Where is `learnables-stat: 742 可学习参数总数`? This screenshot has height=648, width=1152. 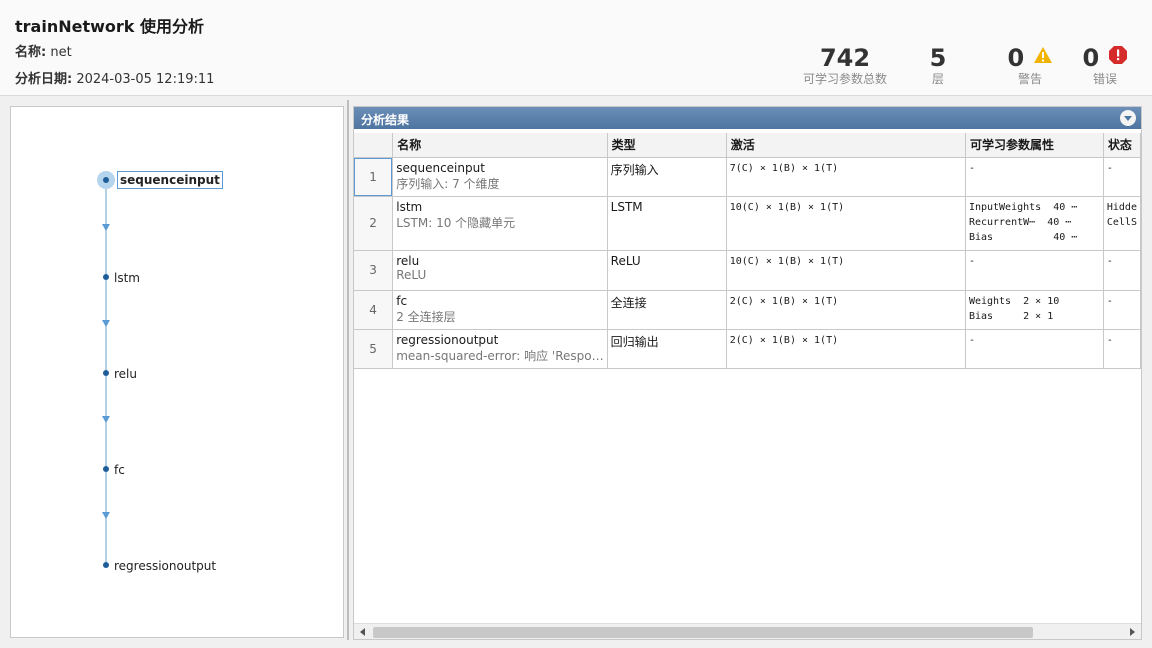 learnables-stat: 742 可学习参数总数 is located at coordinates (845, 65).